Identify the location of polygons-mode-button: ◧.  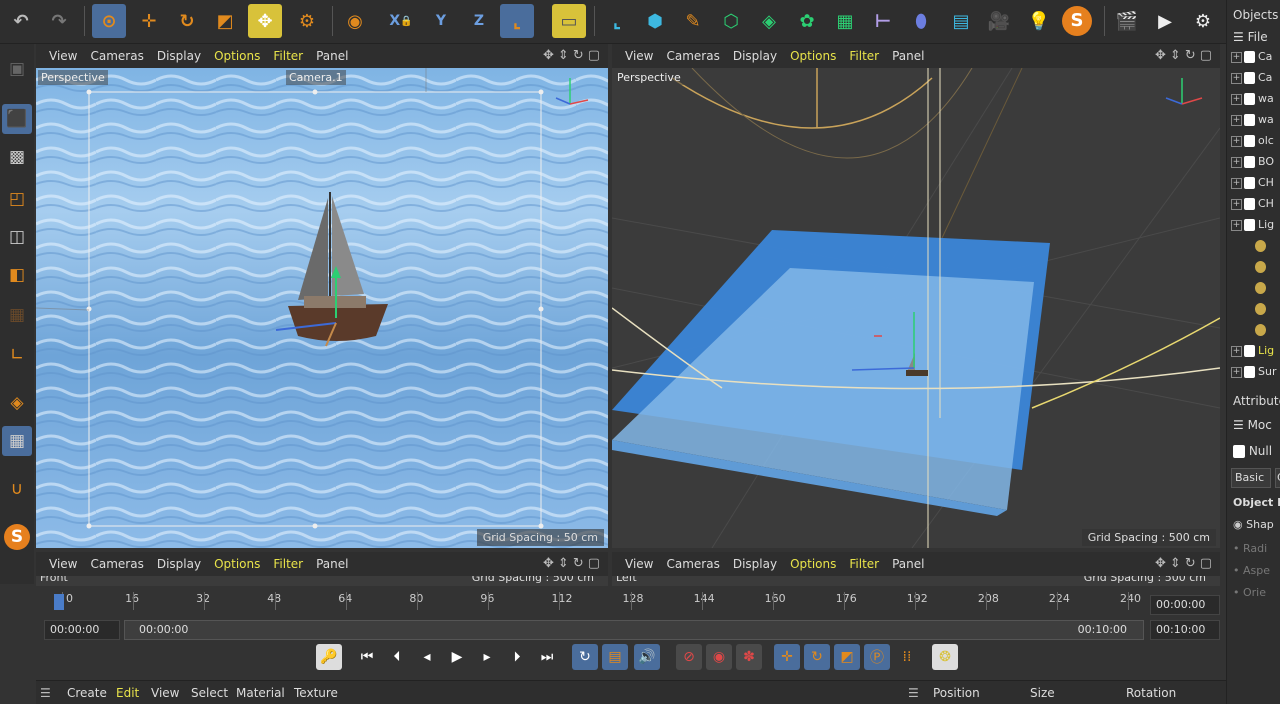
(17, 275).